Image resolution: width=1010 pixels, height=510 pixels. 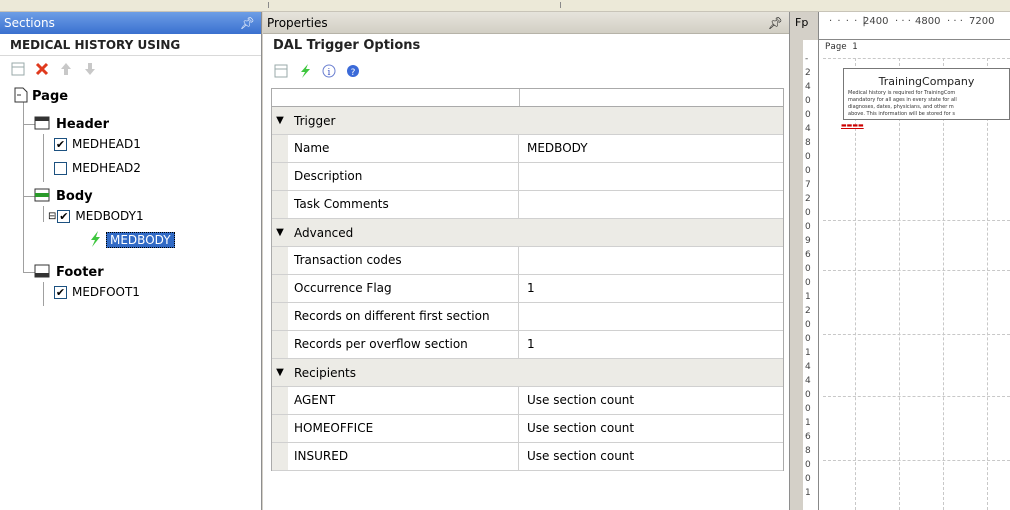 I want to click on property-name: Transaction codes, so click(x=403, y=260).